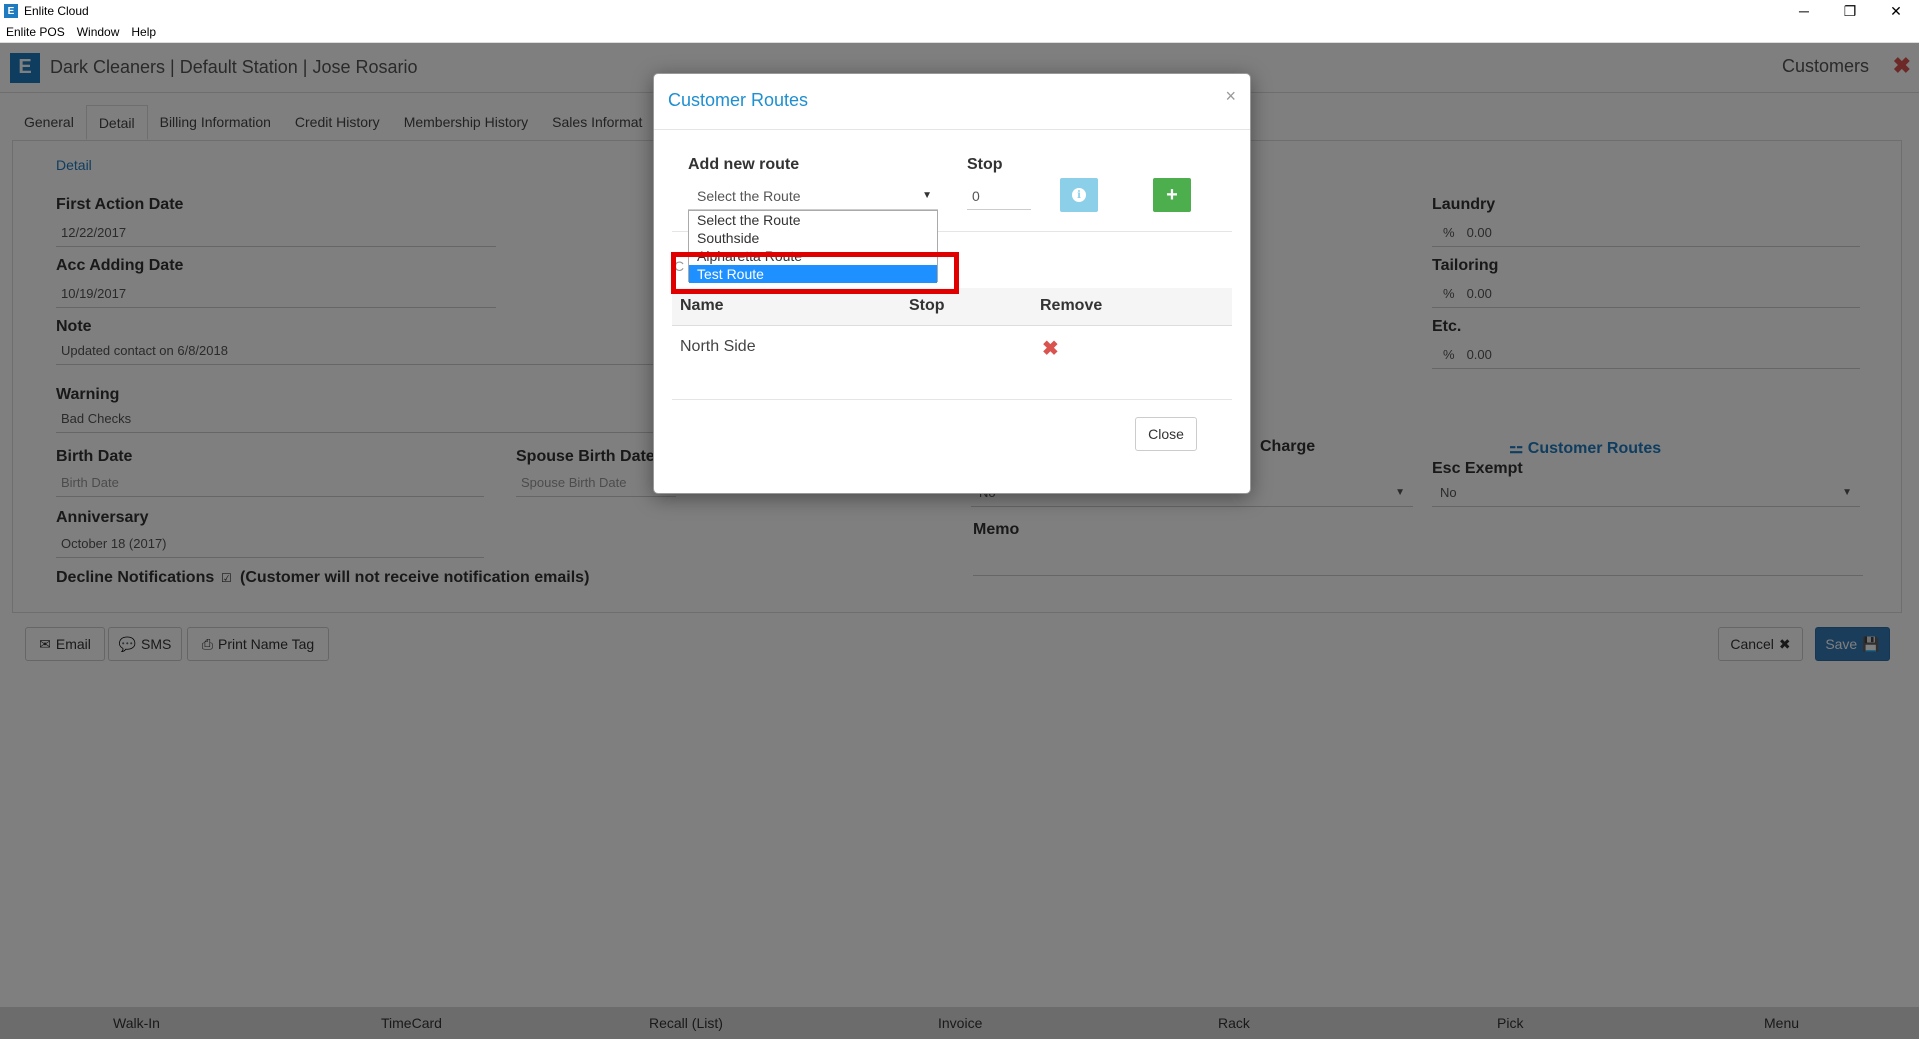 The width and height of the screenshot is (1919, 1039). What do you see at coordinates (959, 32) in the screenshot?
I see `menubar: Enlite POS Window Help` at bounding box center [959, 32].